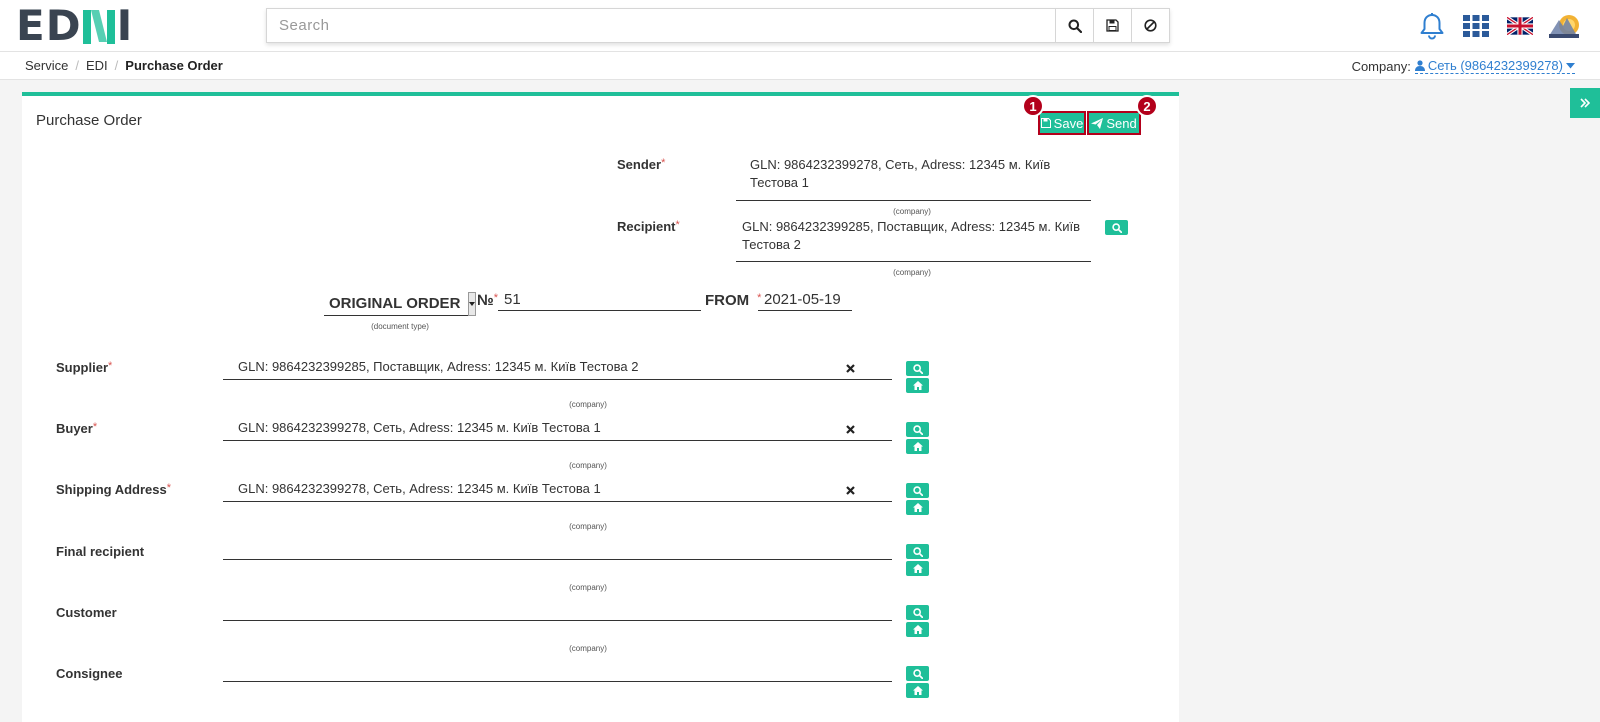  I want to click on final-recipient-search-button, so click(917, 551).